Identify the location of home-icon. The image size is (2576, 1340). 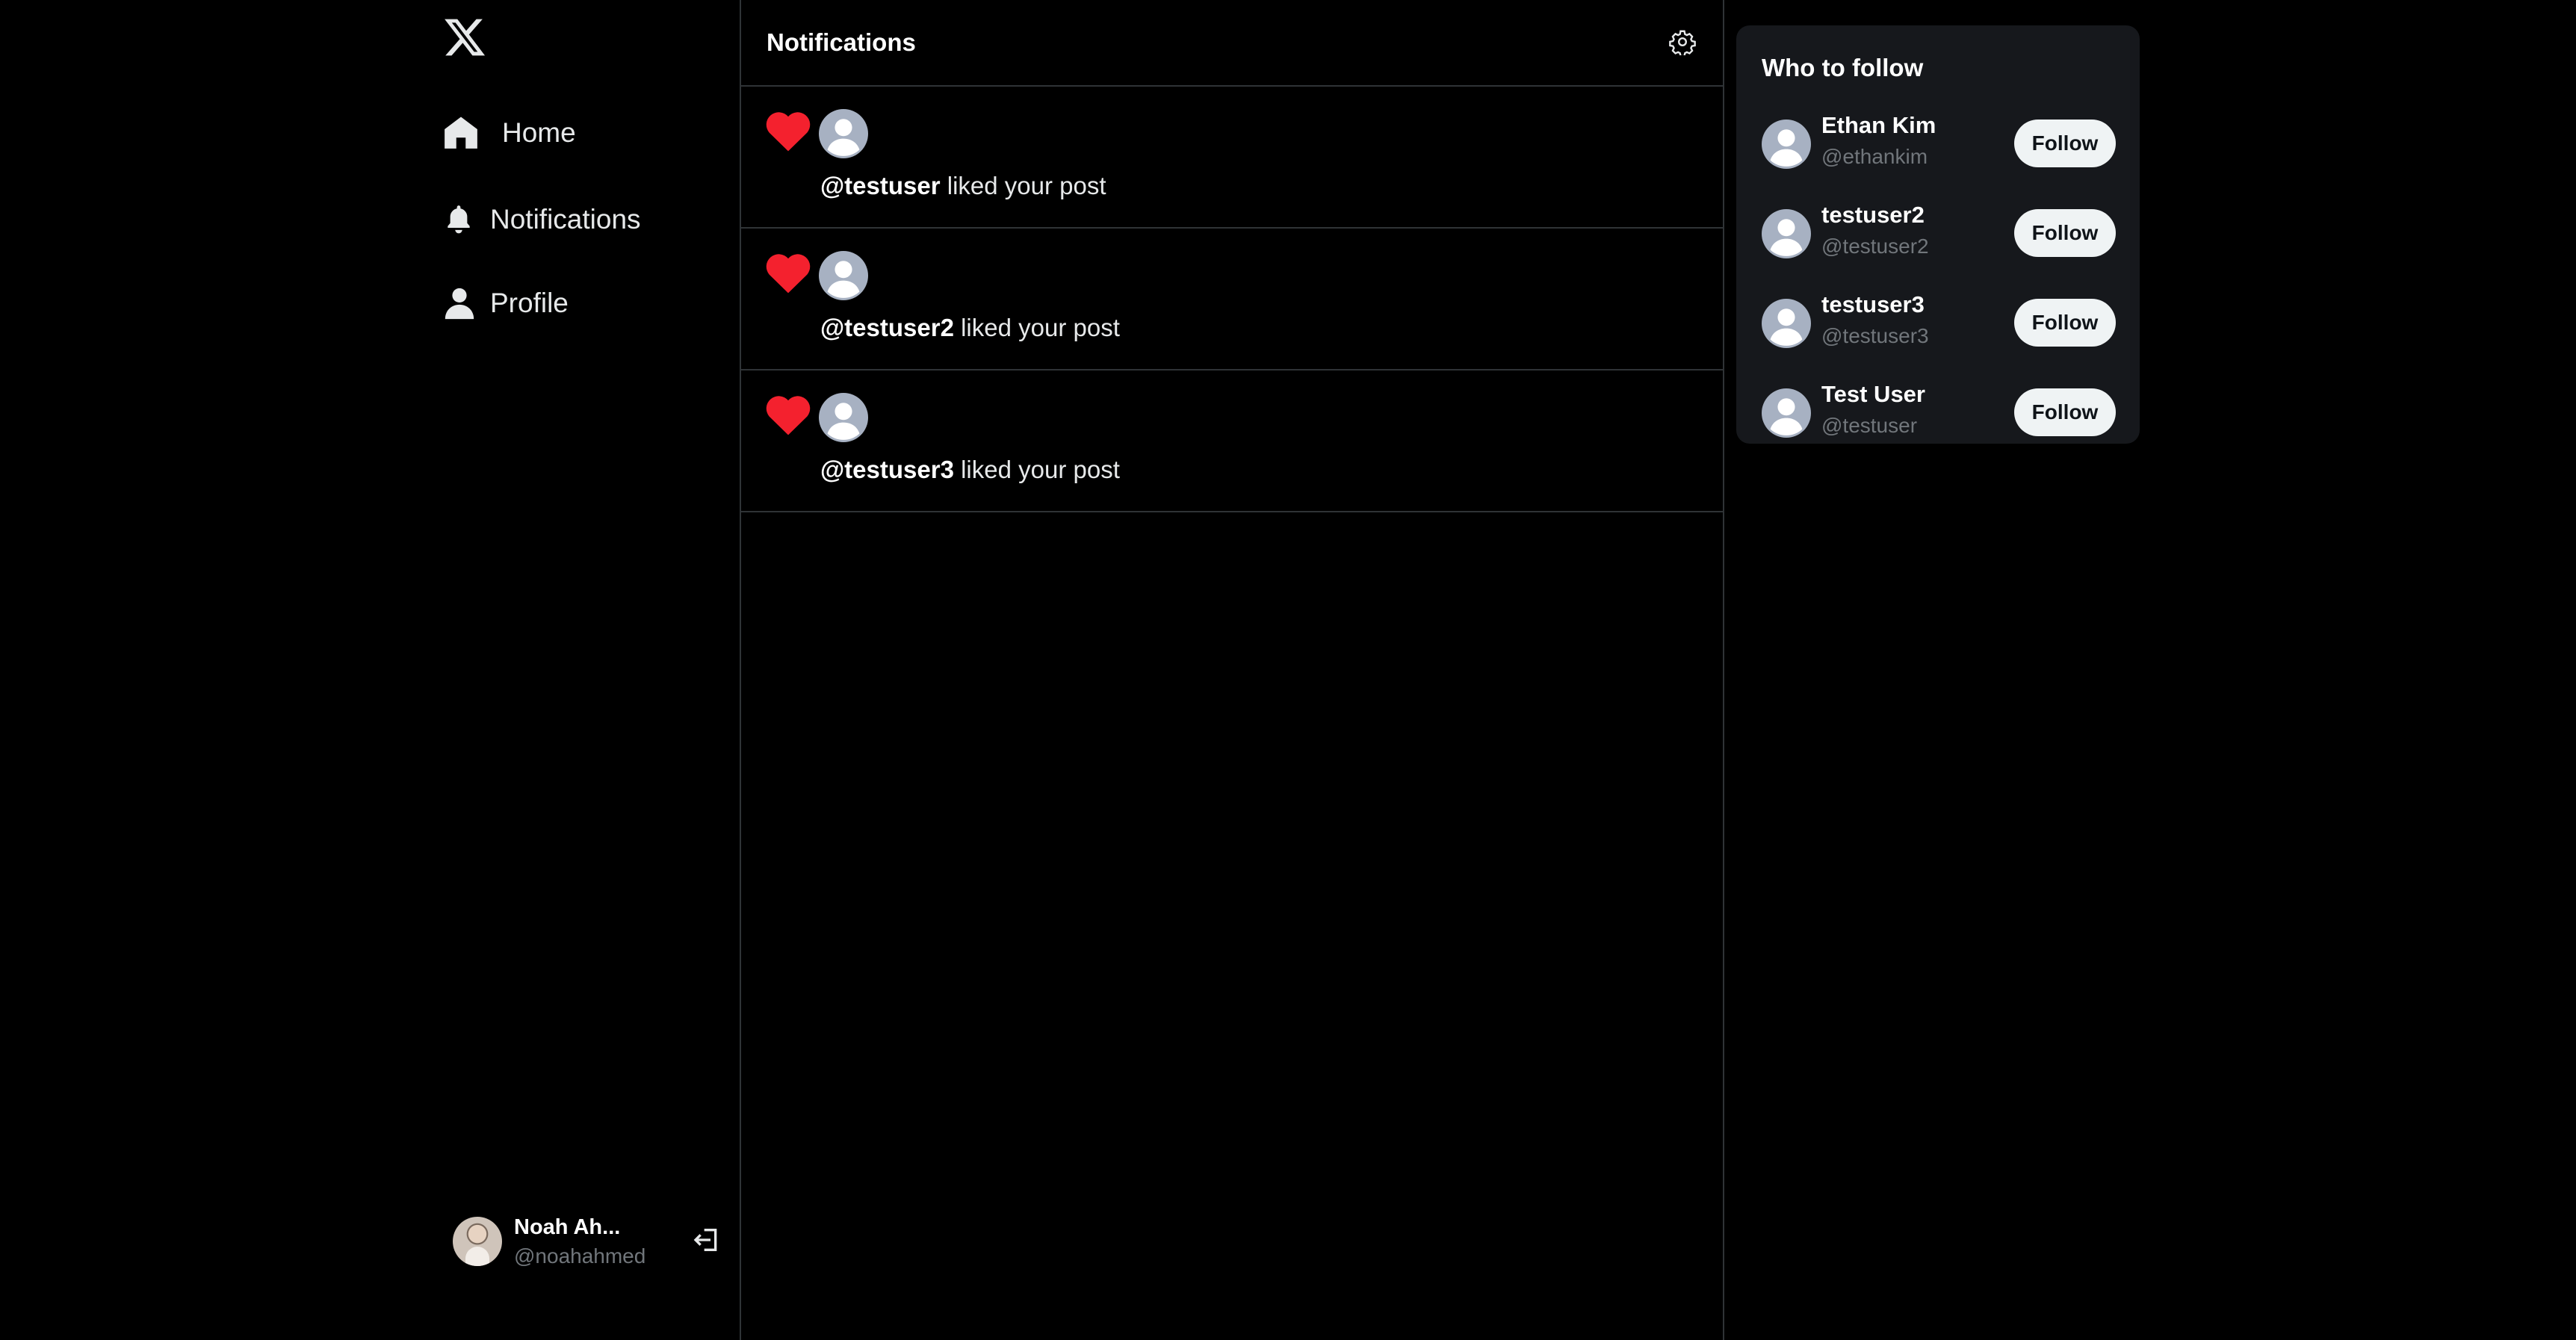
(463, 133).